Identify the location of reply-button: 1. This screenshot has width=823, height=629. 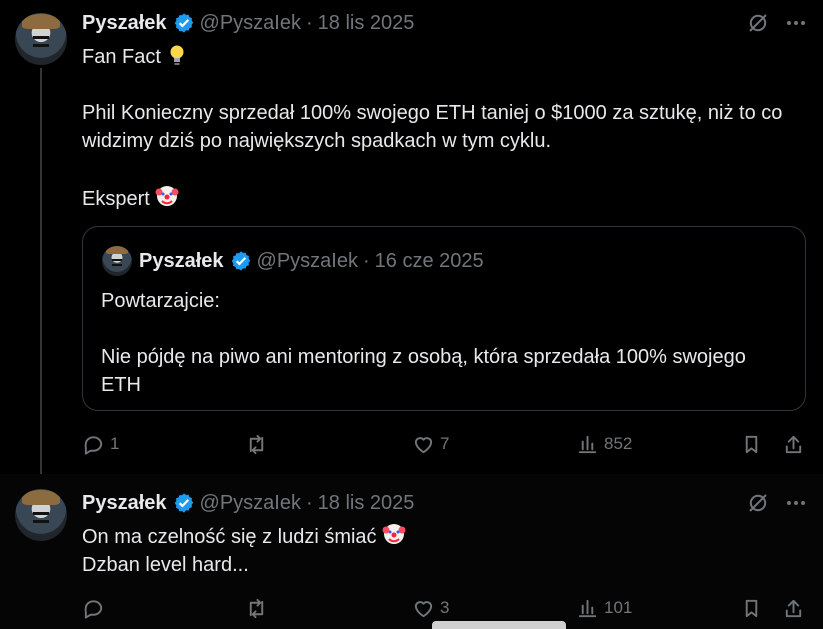
(100, 444).